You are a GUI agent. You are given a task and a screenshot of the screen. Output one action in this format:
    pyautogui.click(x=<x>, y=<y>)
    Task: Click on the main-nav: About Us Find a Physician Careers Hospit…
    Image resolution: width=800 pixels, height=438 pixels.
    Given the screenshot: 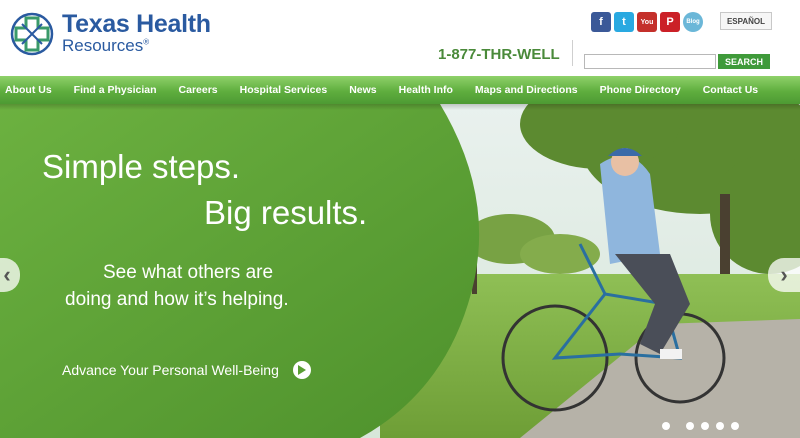 What is the action you would take?
    pyautogui.click(x=400, y=90)
    